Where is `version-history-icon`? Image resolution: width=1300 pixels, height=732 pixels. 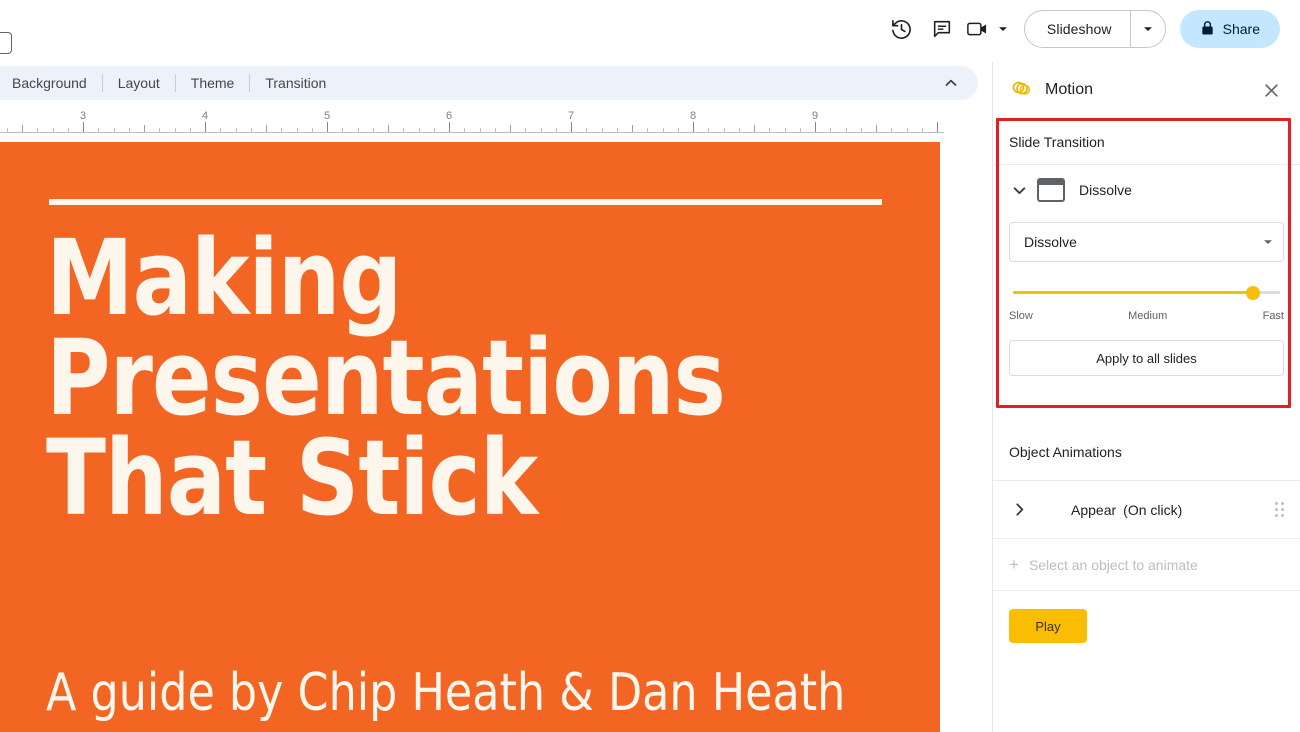
version-history-icon is located at coordinates (902, 29).